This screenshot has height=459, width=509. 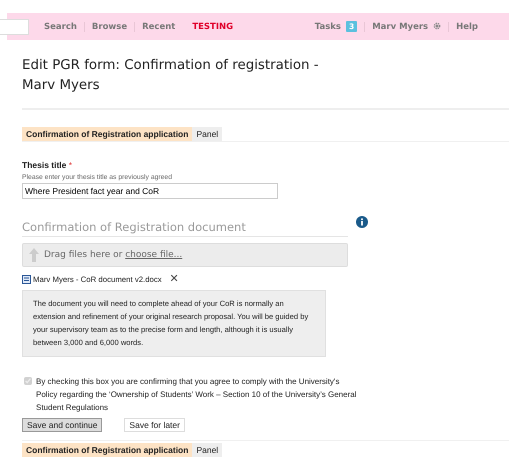 I want to click on save-continue-button: Save and continue, so click(x=62, y=425).